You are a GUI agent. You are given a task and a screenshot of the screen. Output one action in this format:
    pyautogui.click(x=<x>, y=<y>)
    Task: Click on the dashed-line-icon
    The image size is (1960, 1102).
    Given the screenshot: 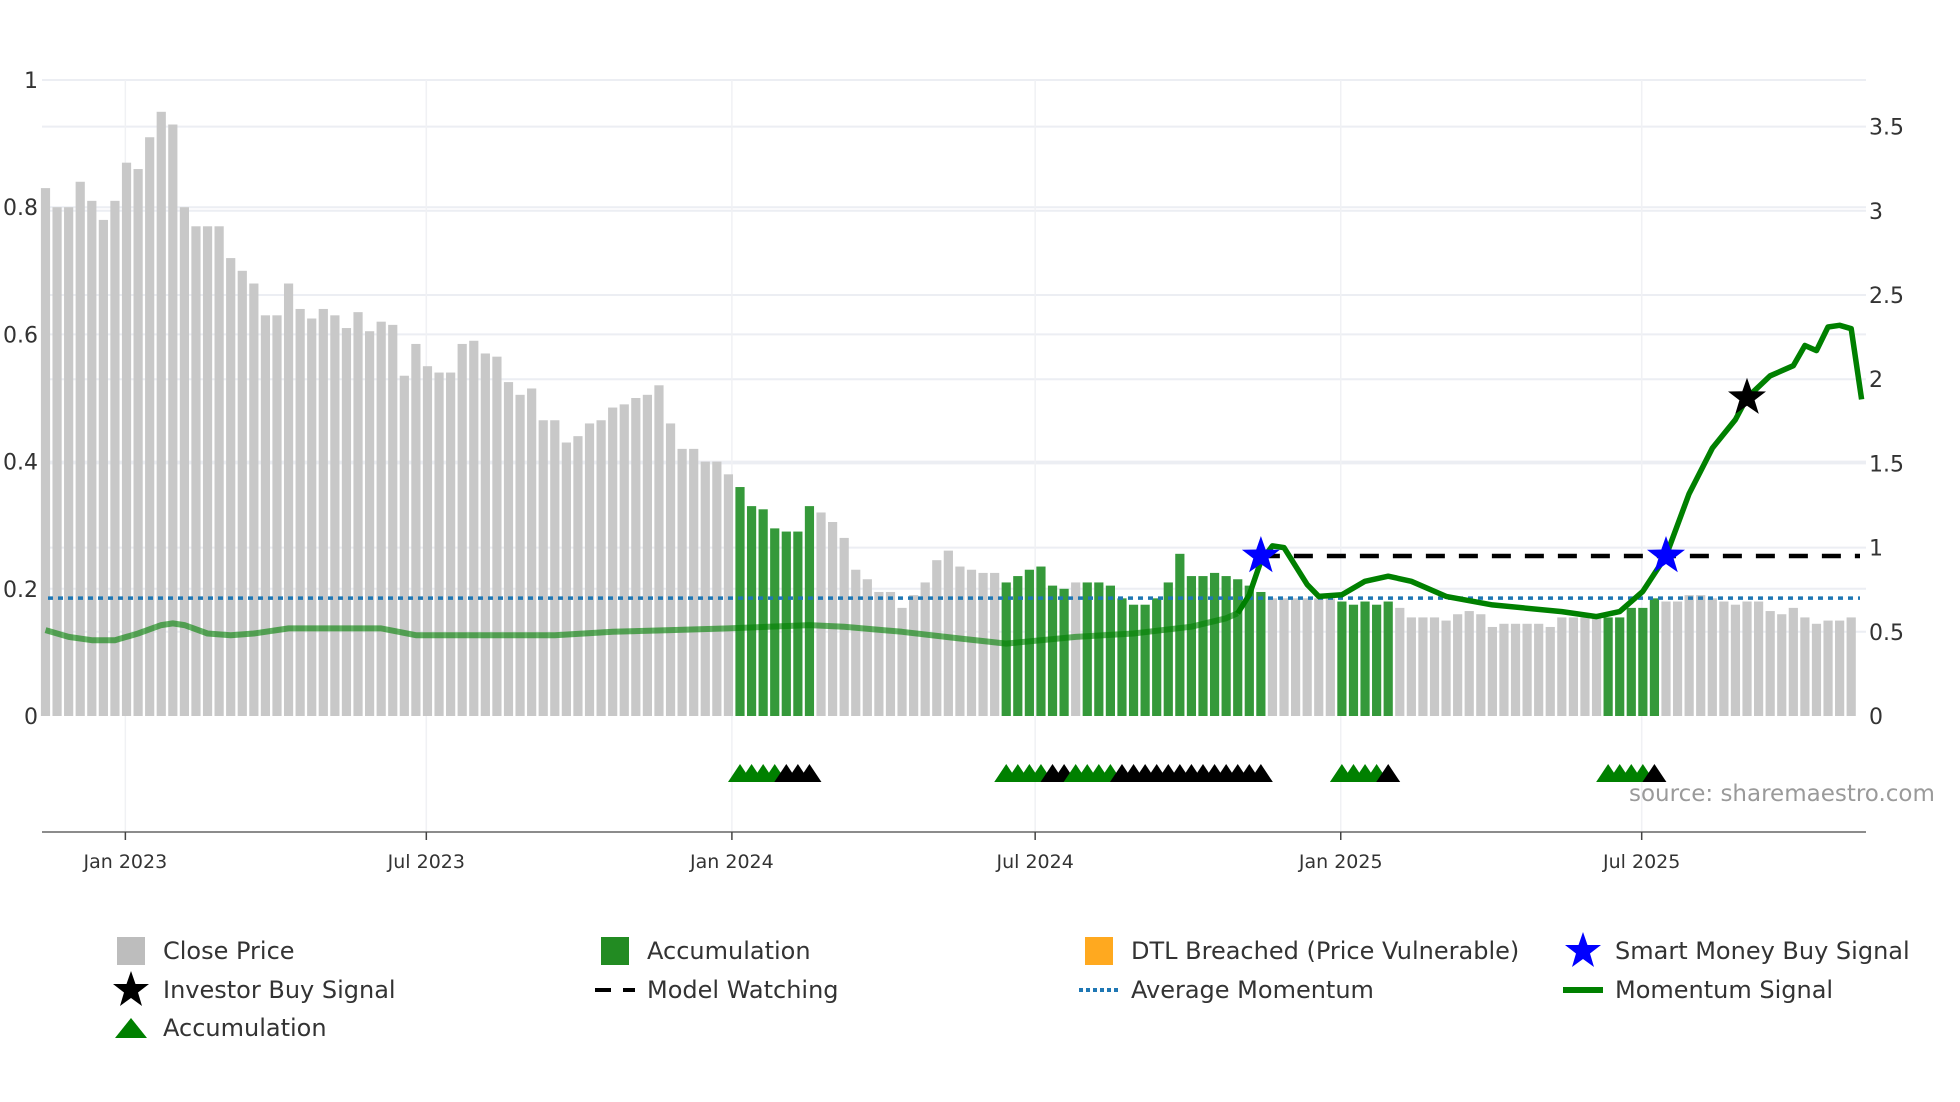 What is the action you would take?
    pyautogui.click(x=615, y=990)
    